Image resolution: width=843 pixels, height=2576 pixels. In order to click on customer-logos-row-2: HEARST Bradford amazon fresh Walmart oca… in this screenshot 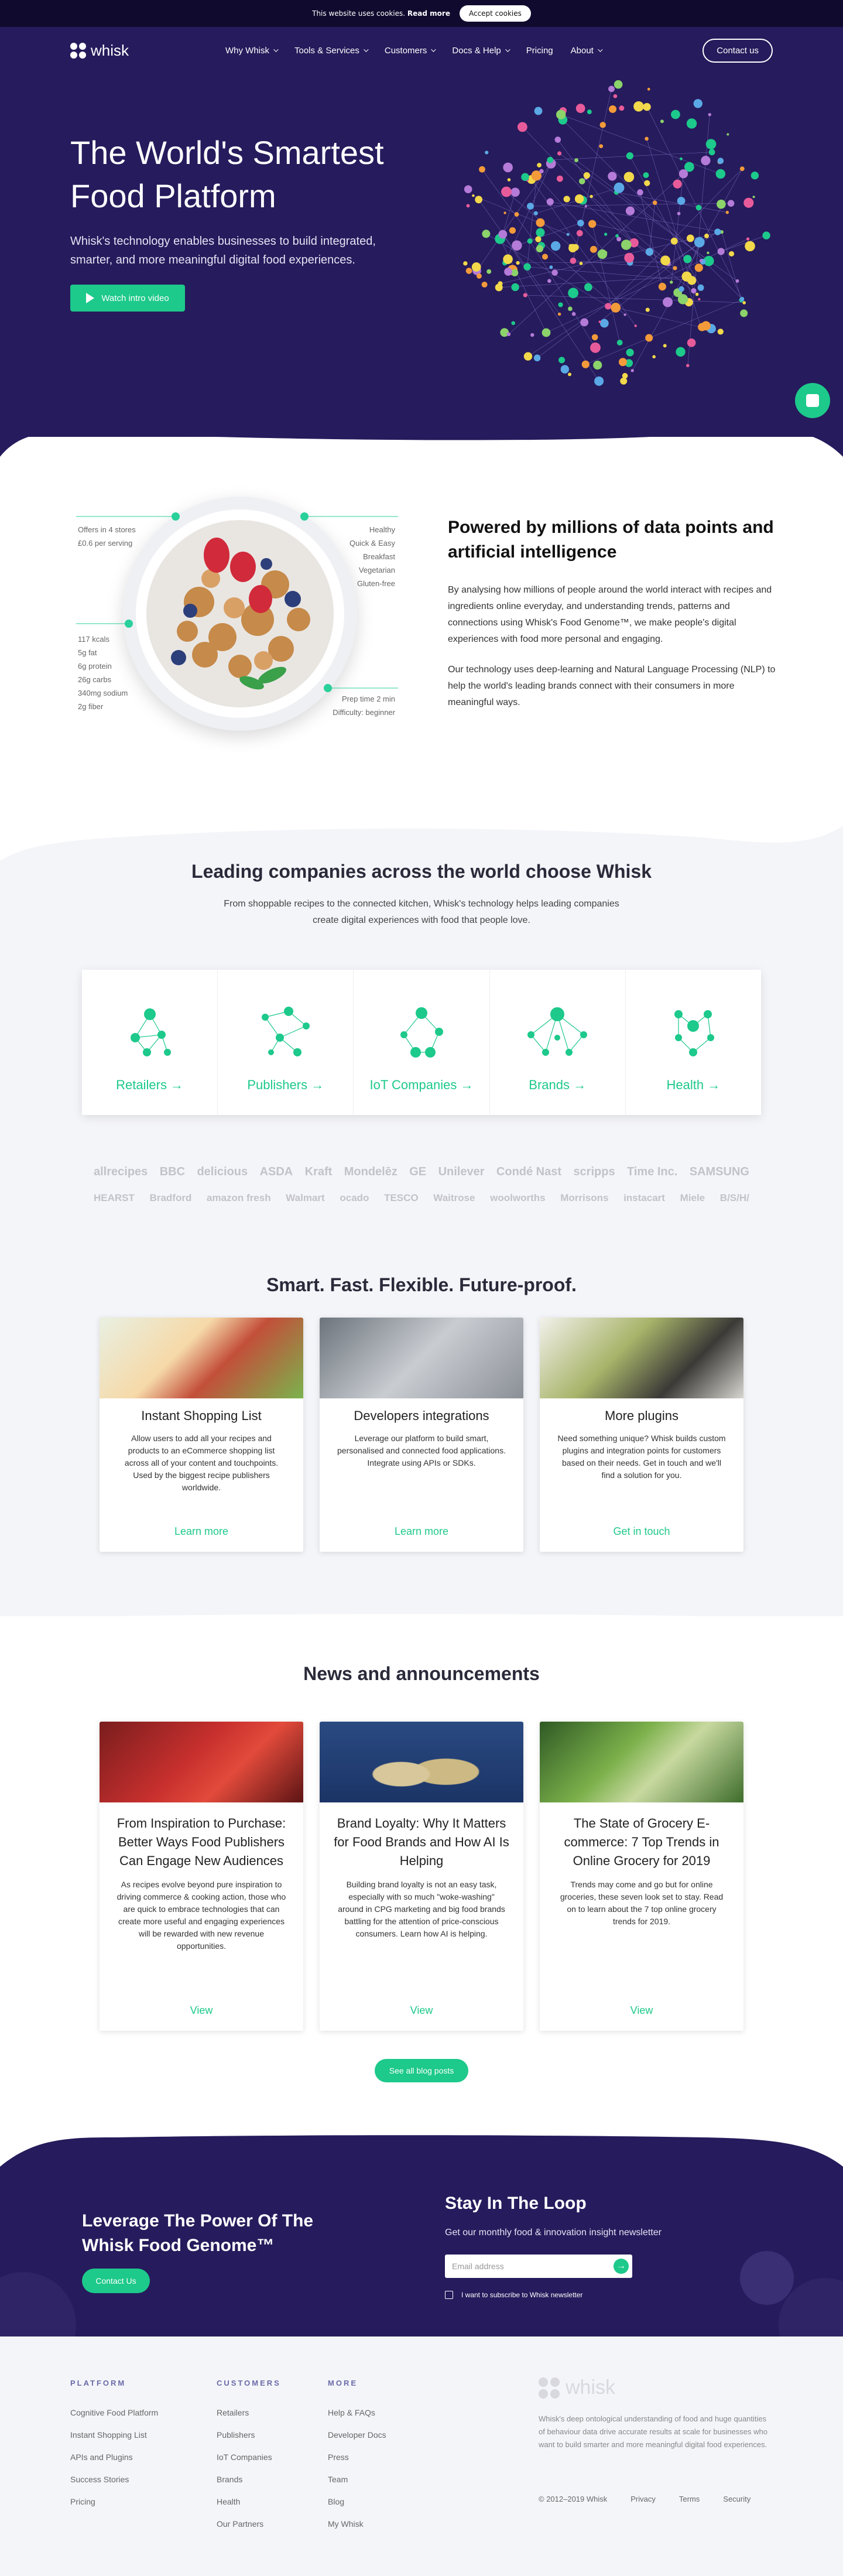, I will do `click(421, 1198)`.